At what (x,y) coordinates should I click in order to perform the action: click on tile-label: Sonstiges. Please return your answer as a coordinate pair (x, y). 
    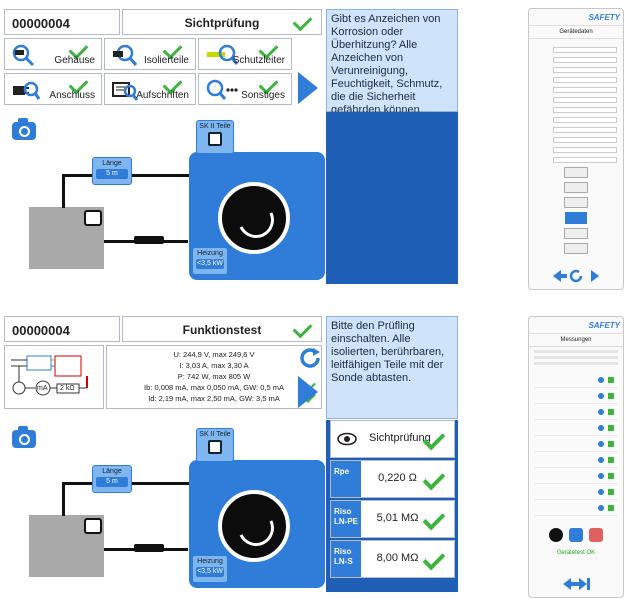
    Looking at the image, I should click on (263, 95).